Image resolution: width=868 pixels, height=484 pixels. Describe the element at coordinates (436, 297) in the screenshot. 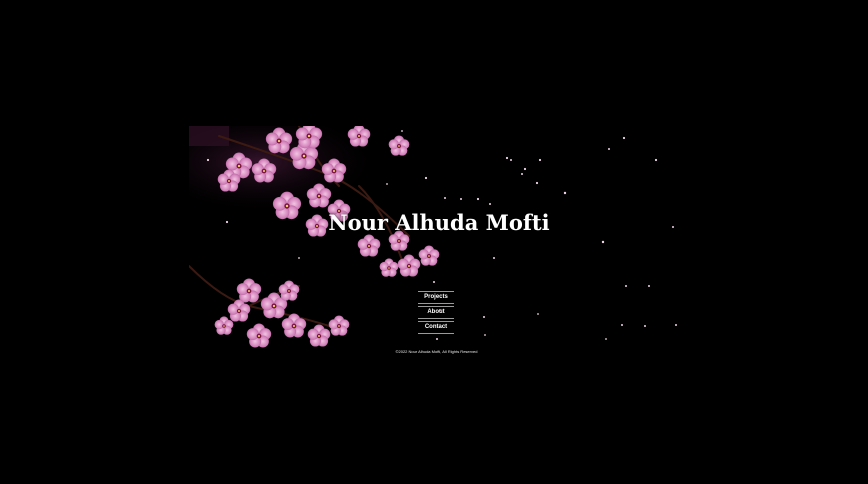

I see `nav-link-projects: Projects` at that location.